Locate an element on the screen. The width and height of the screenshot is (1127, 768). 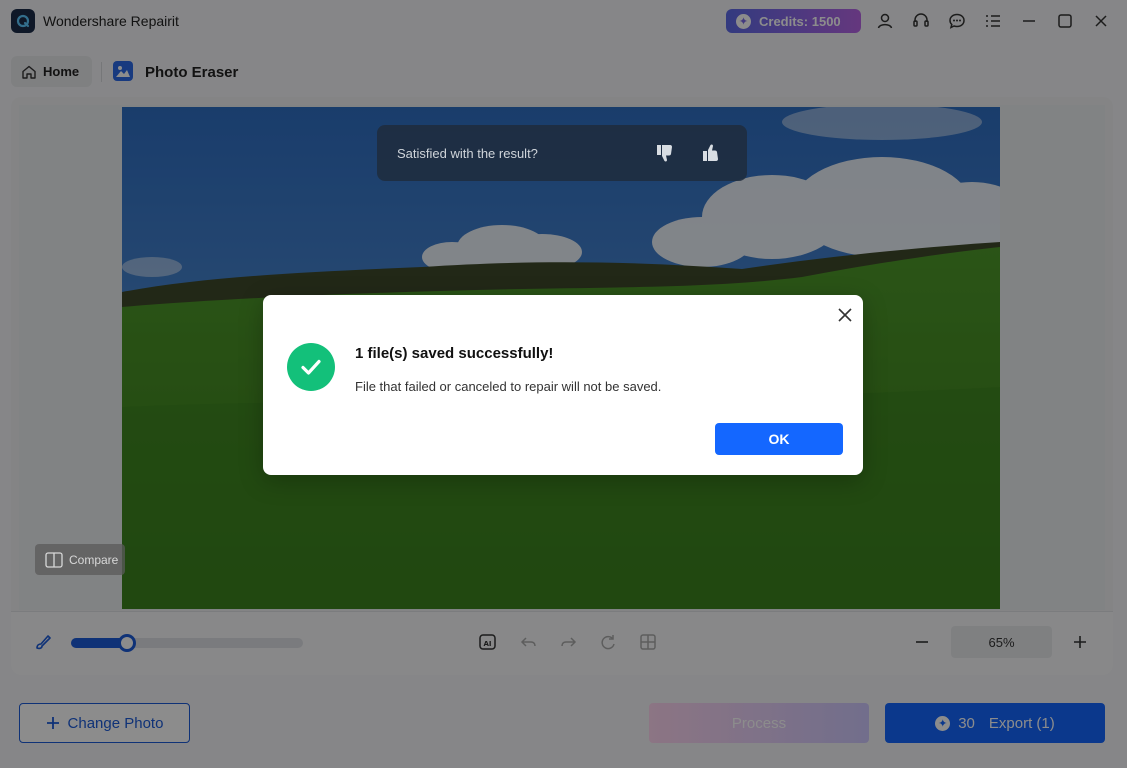
success-check-icon is located at coordinates (311, 367).